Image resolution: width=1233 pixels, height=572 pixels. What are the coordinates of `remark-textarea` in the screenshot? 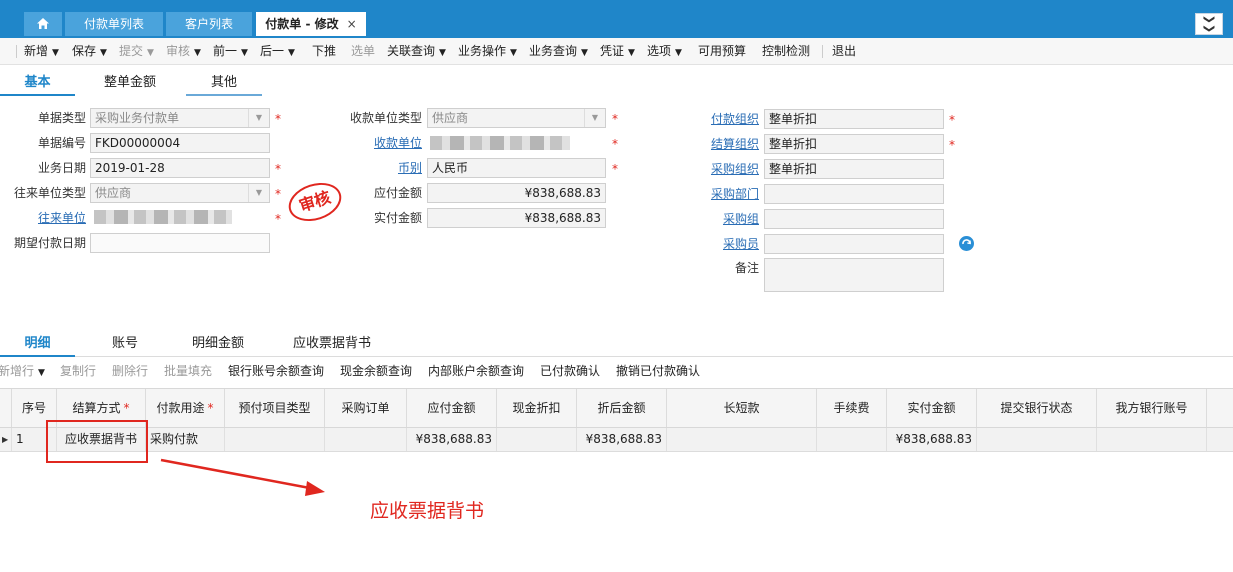 It's located at (854, 275).